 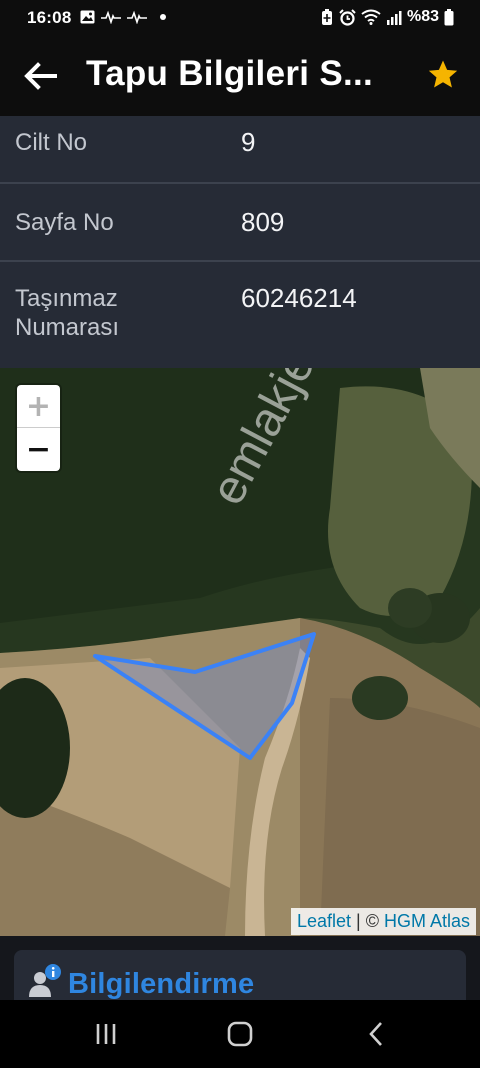 I want to click on recent-apps-button, so click(x=106, y=1034).